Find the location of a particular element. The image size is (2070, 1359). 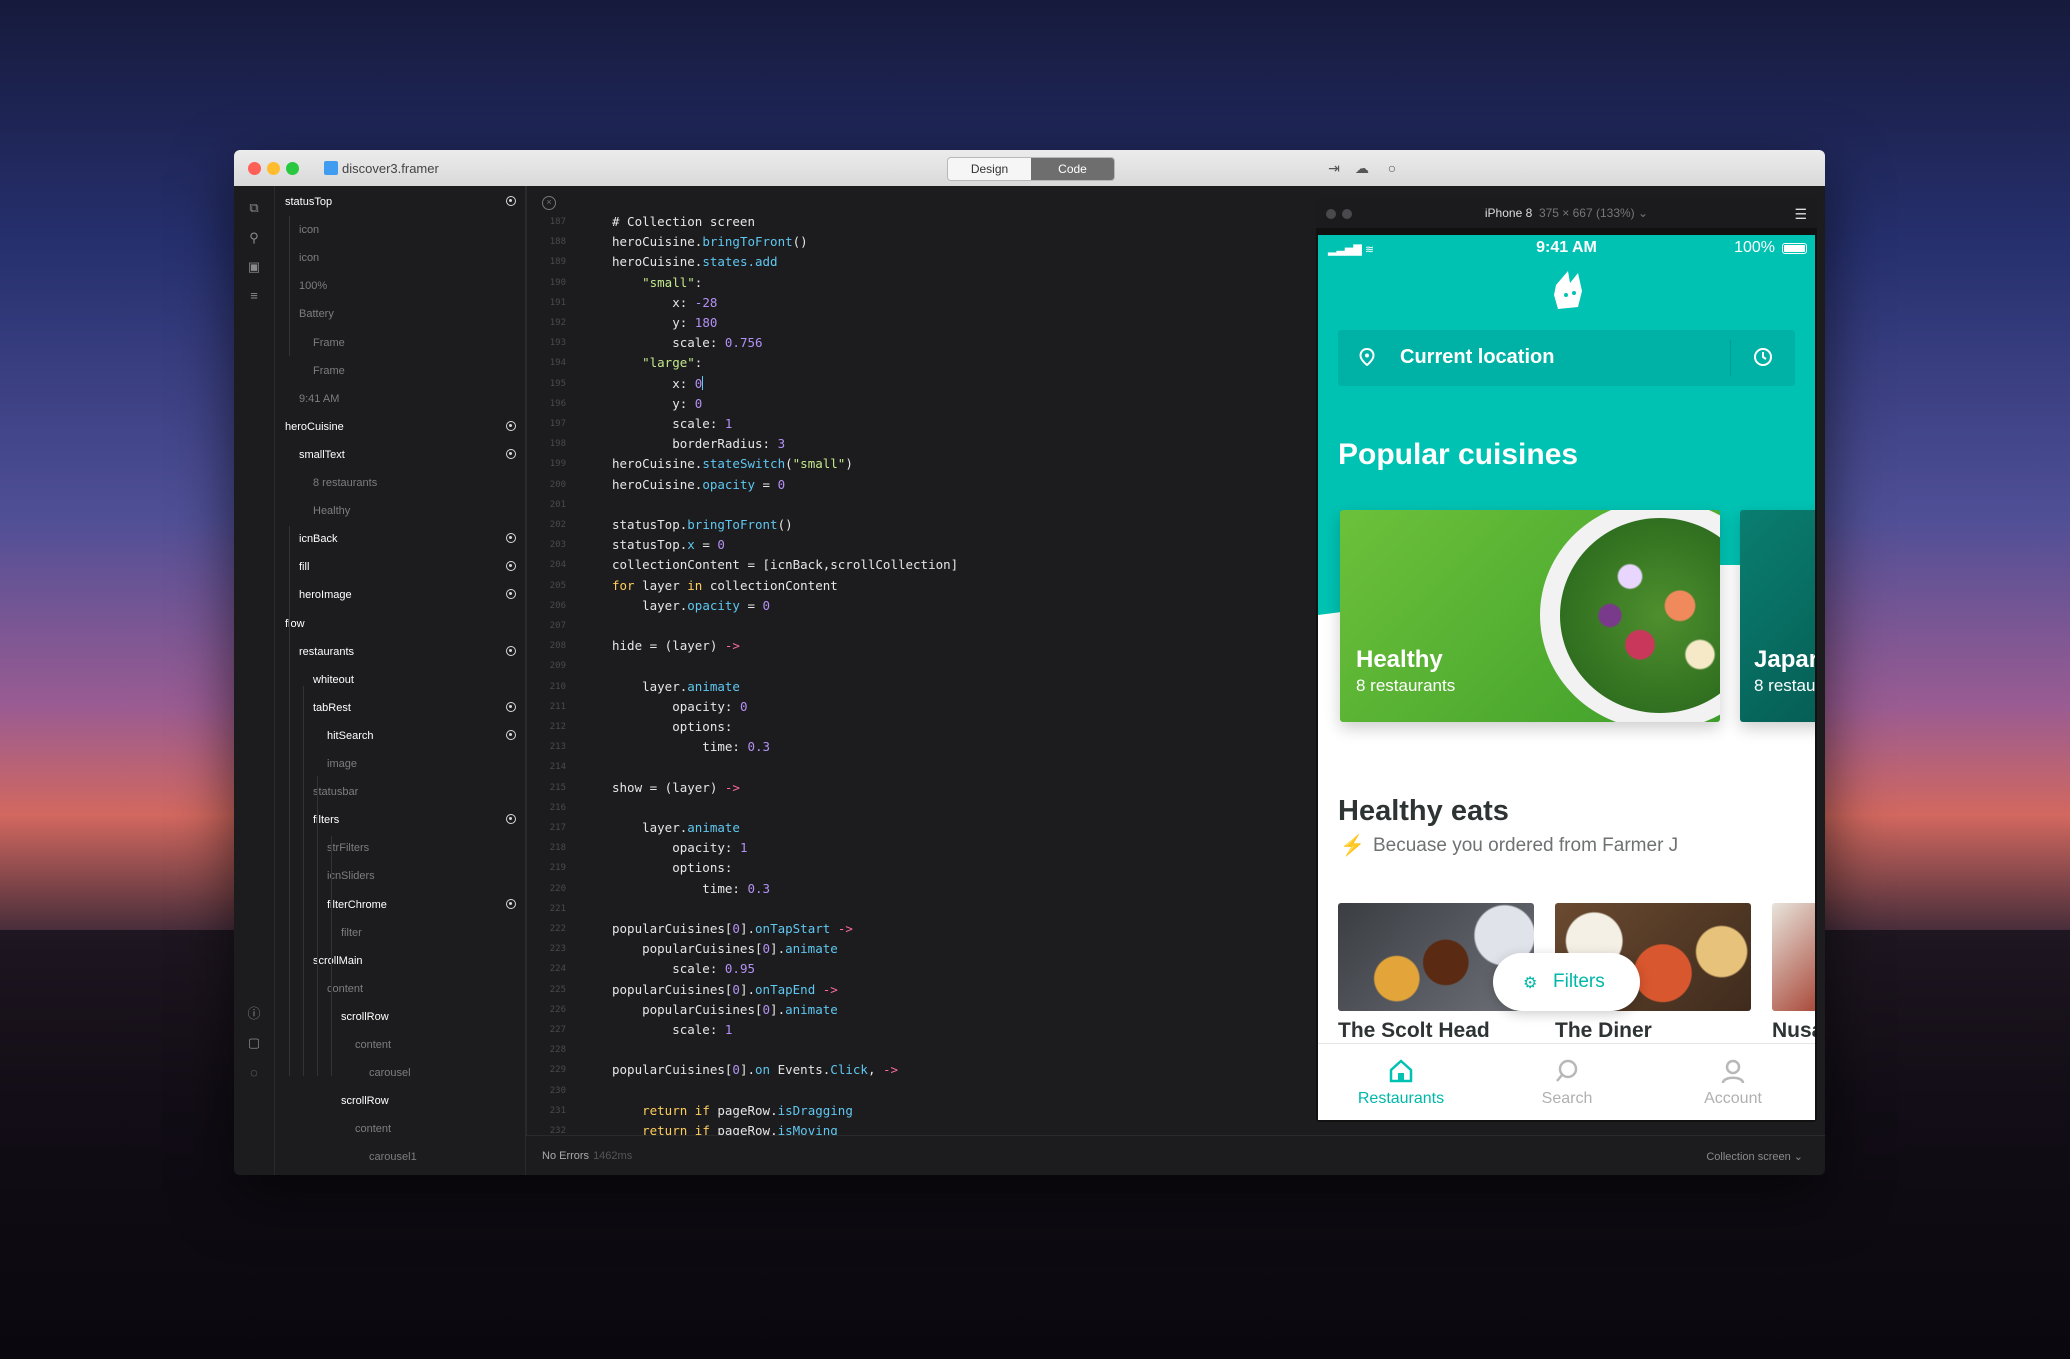

tab-design: Design is located at coordinates (989, 169).